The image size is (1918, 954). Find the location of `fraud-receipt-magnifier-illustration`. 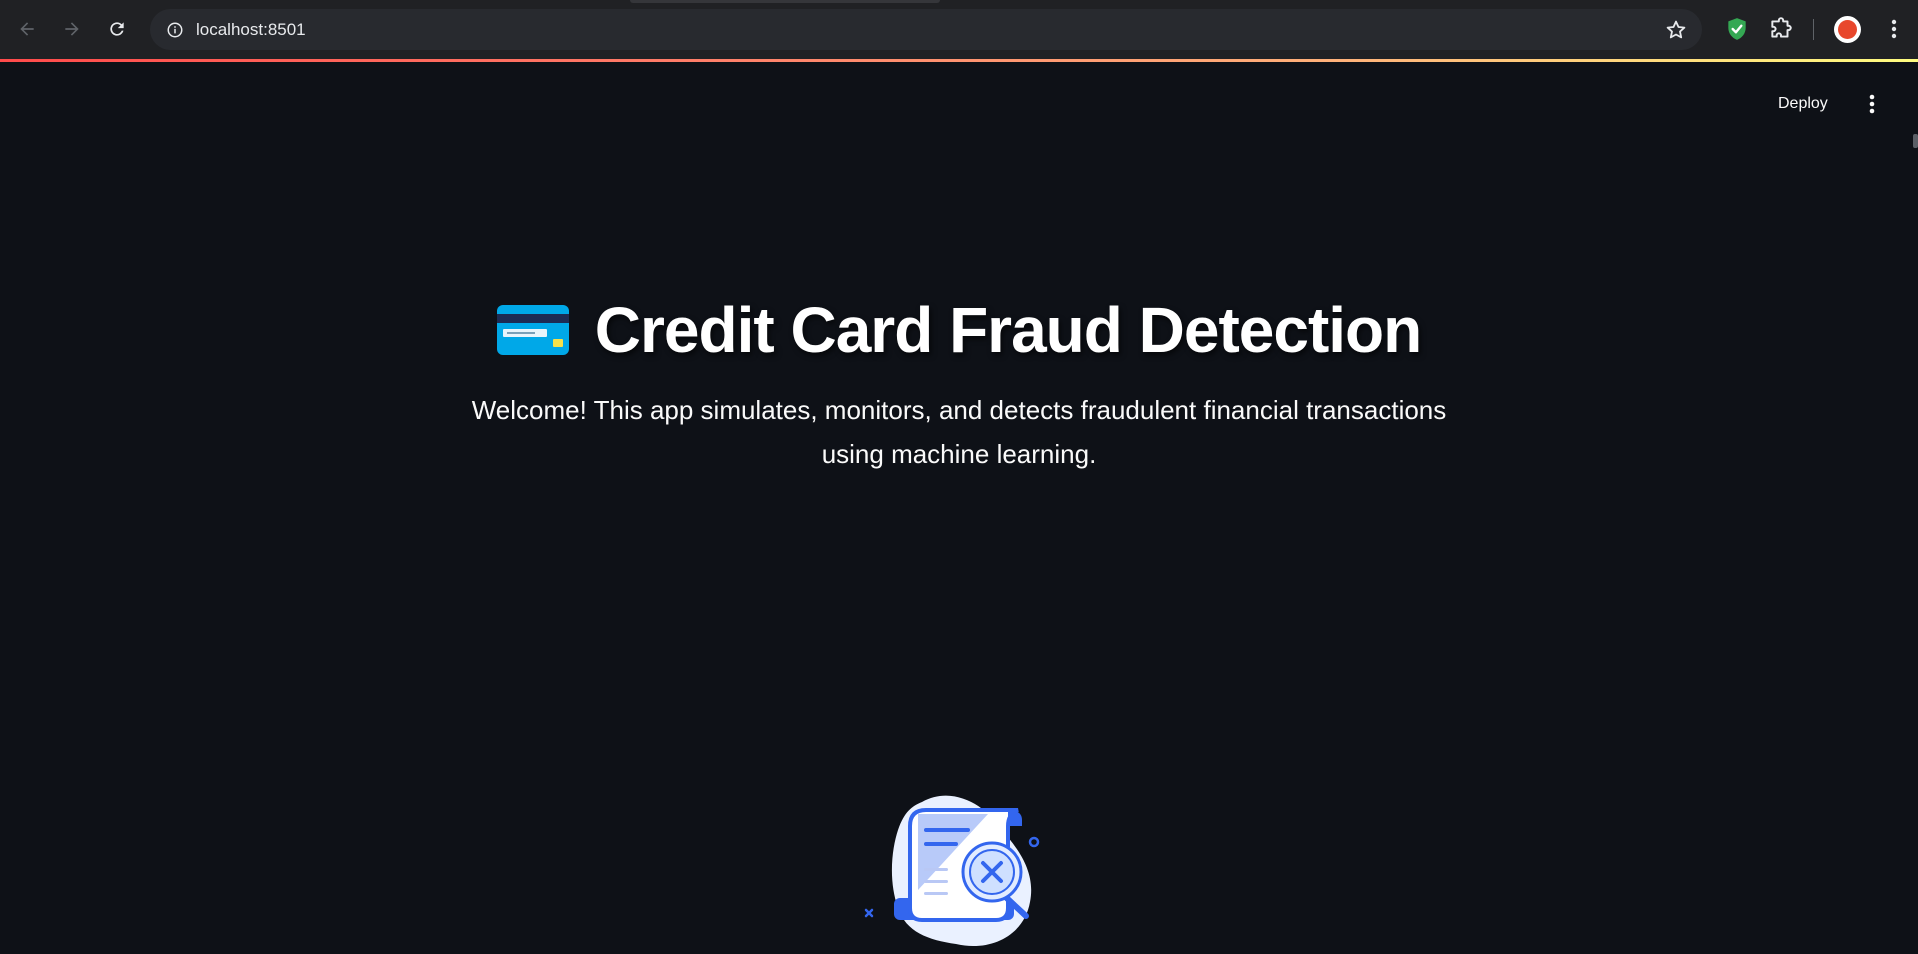

fraud-receipt-magnifier-illustration is located at coordinates (952, 871).